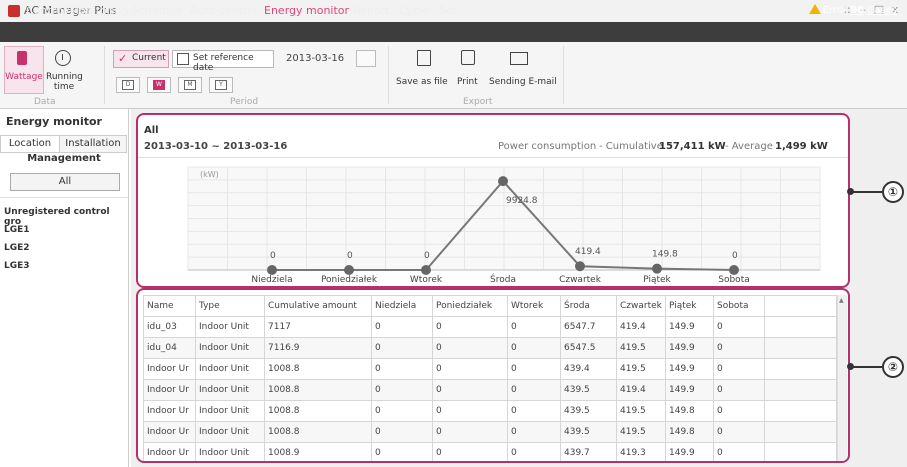 This screenshot has height=467, width=907. I want to click on table-header-cell: Niedziela, so click(402, 306).